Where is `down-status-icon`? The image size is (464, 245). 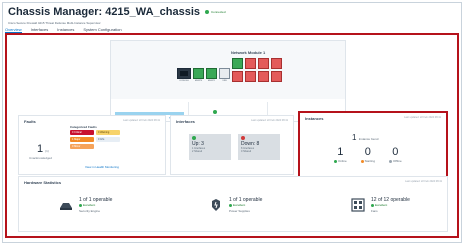
down-status-icon is located at coordinates (243, 138).